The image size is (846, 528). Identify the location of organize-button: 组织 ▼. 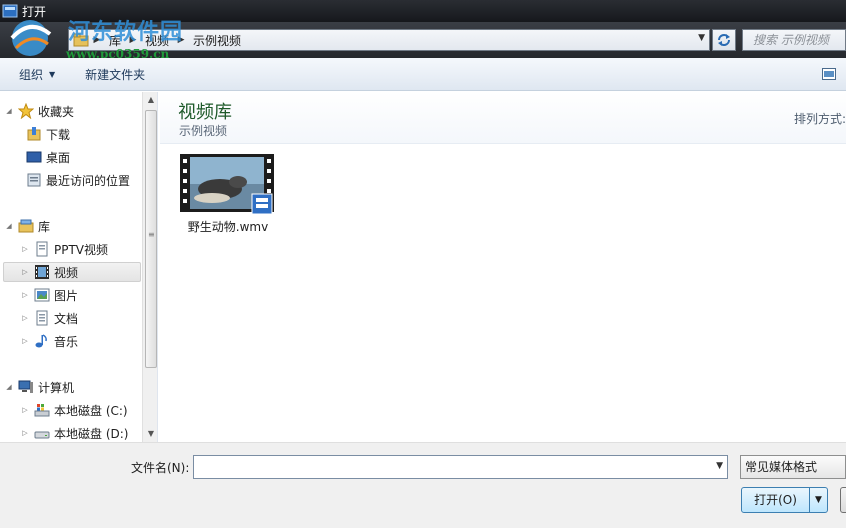
(37, 74).